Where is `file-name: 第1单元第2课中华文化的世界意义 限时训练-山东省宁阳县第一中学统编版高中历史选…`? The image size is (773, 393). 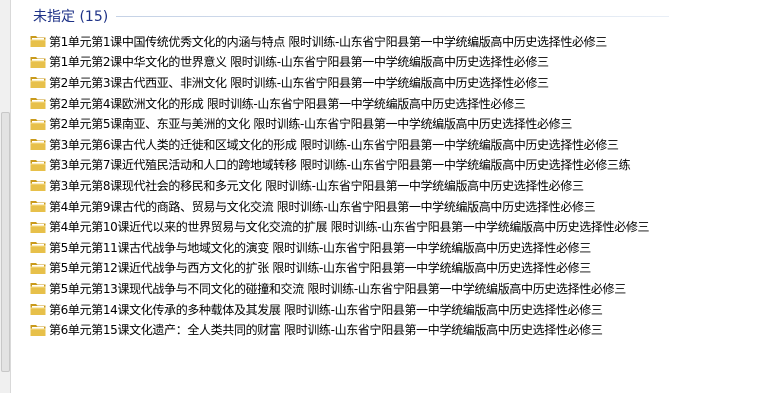
file-name: 第1单元第2课中华文化的世界意义 限时训练-山东省宁阳县第一中学统编版高中历史选… is located at coordinates (299, 62).